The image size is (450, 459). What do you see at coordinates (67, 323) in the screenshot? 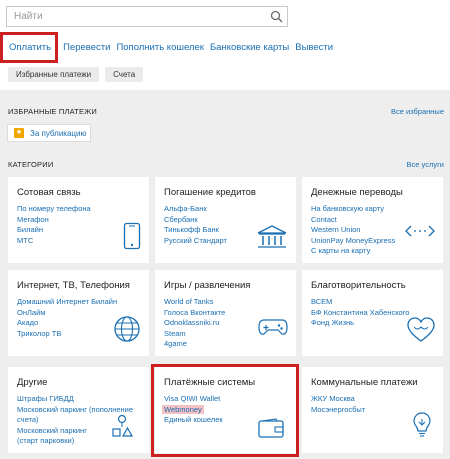
I see `card-link: Акадо` at bounding box center [67, 323].